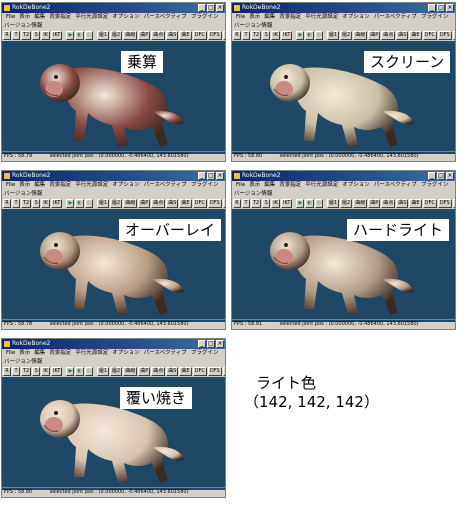 The width and height of the screenshot is (468, 522). Describe the element at coordinates (113, 97) in the screenshot. I see `viewport-3d: 乗算` at that location.